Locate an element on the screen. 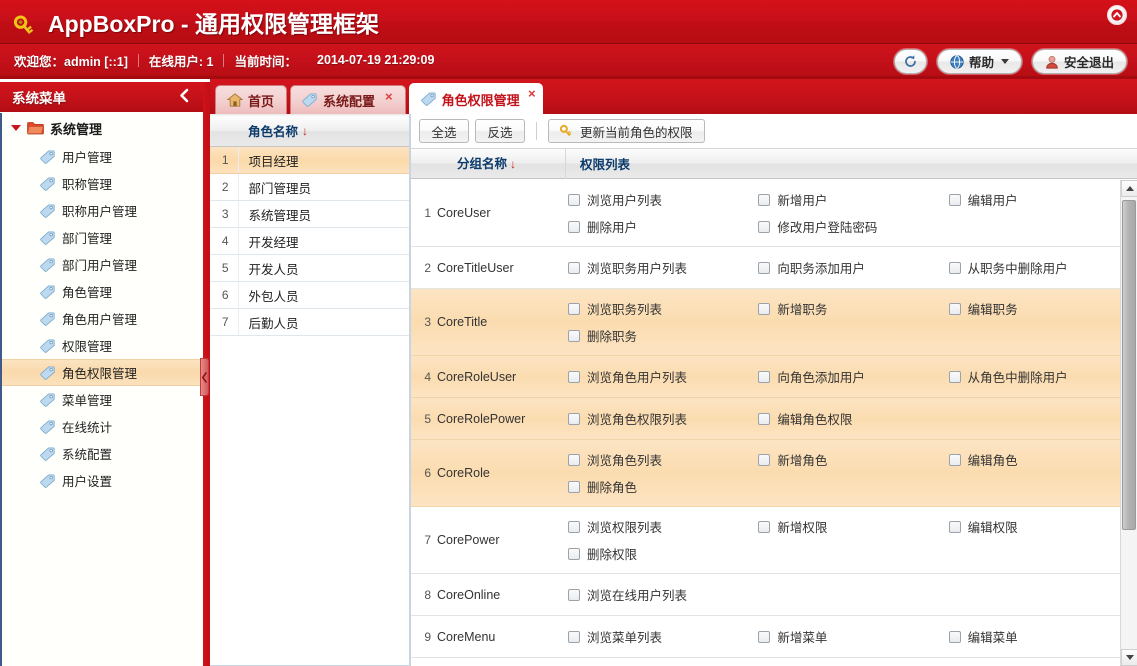  permission-checkbox-item: 向角色添加用户 is located at coordinates (851, 376).